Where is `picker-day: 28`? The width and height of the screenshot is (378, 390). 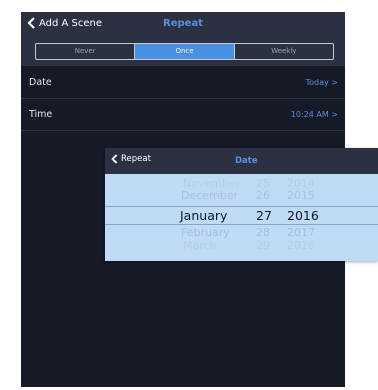 picker-day: 28 is located at coordinates (263, 232).